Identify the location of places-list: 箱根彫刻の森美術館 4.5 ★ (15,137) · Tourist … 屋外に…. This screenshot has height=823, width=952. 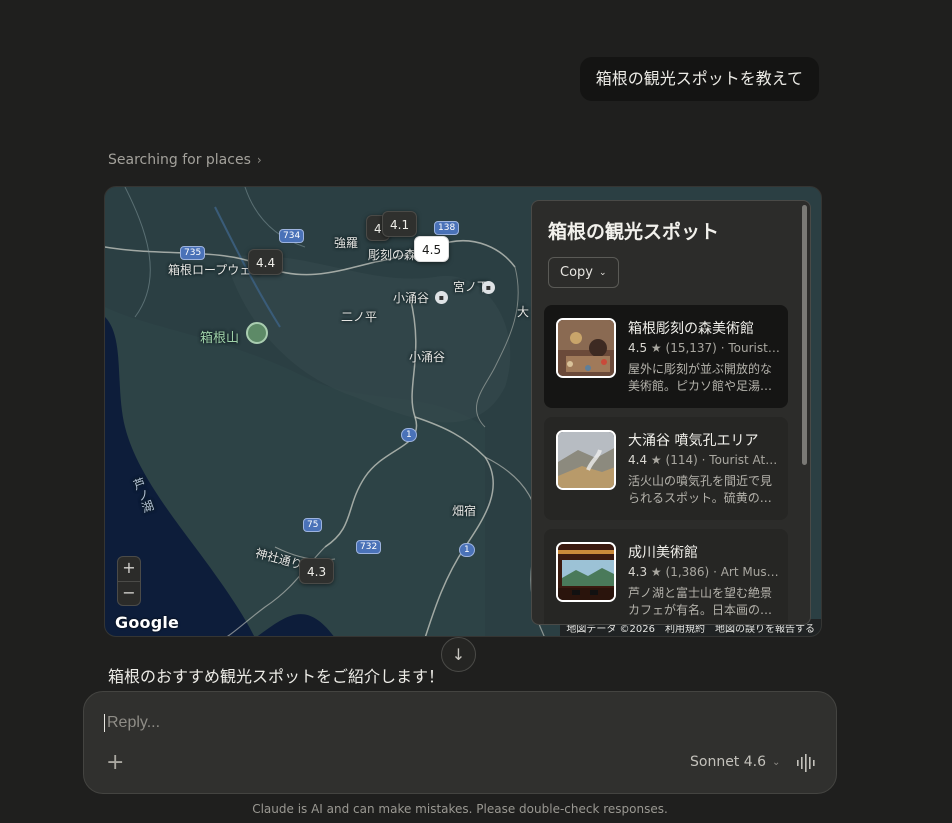
(666, 464).